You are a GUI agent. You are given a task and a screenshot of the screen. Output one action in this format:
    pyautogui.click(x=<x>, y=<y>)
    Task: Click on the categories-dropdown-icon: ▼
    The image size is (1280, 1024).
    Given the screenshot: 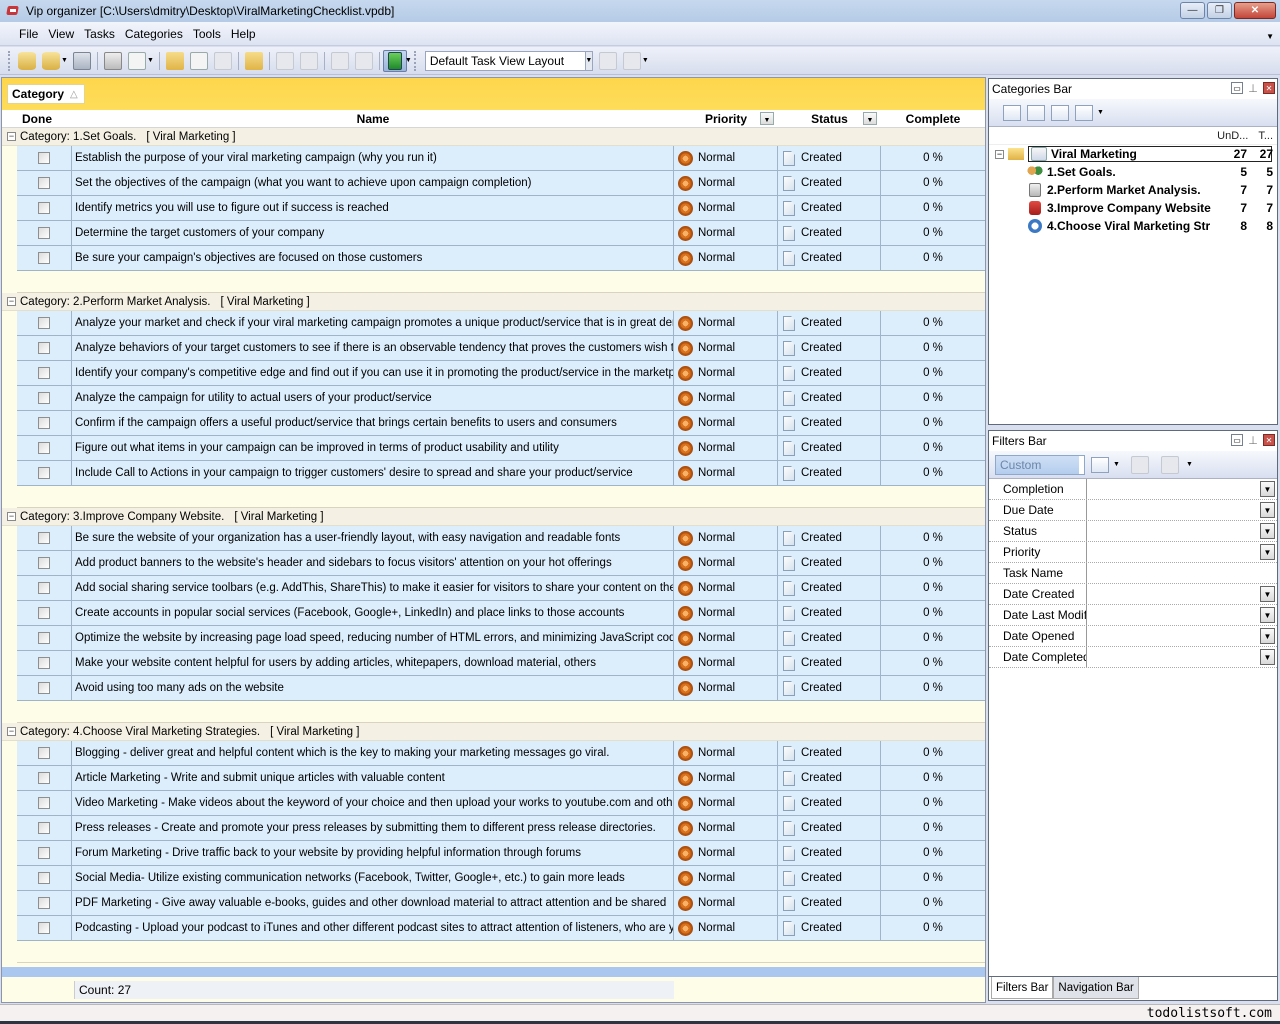 What is the action you would take?
    pyautogui.click(x=1100, y=112)
    